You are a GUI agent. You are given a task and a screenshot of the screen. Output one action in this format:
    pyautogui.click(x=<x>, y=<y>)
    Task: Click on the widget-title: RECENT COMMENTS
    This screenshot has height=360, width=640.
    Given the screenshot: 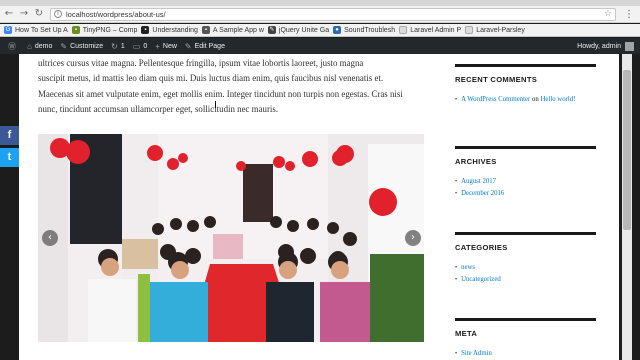 What is the action you would take?
    pyautogui.click(x=496, y=79)
    